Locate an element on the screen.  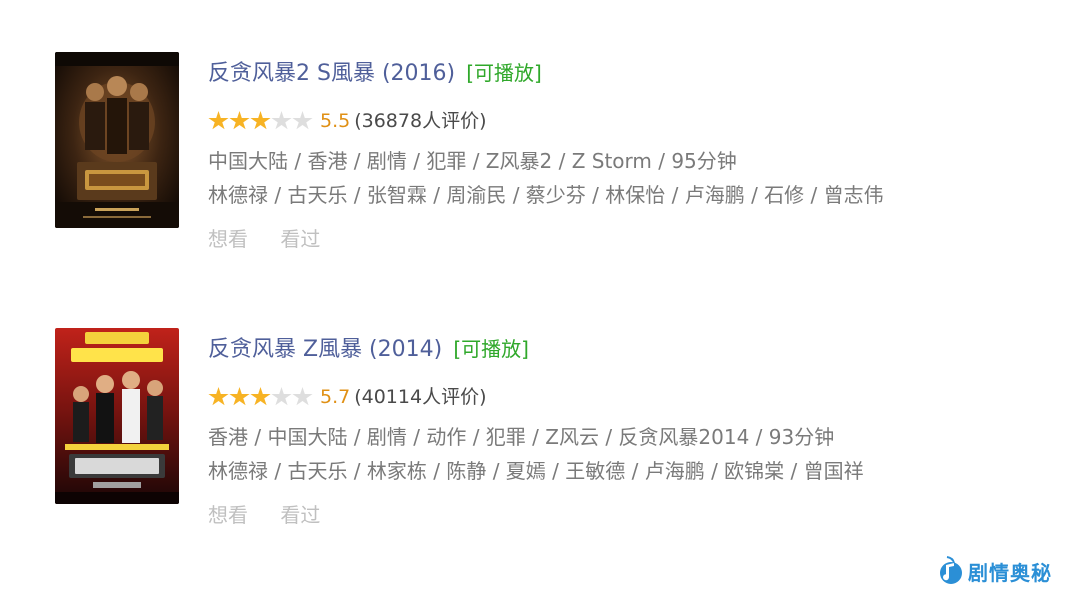
watermark: 剧情奥秘 is located at coordinates (995, 571).